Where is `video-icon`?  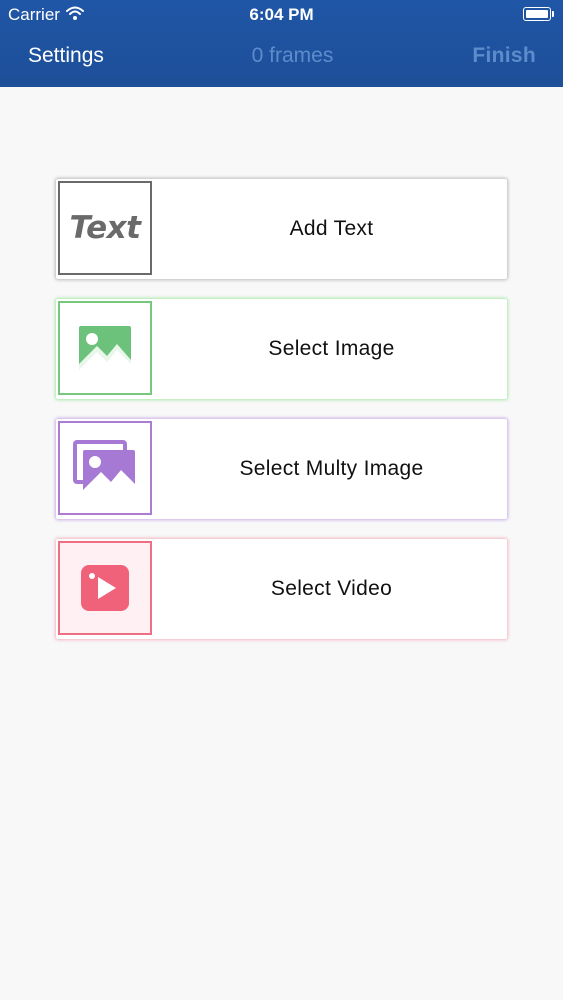 video-icon is located at coordinates (105, 588).